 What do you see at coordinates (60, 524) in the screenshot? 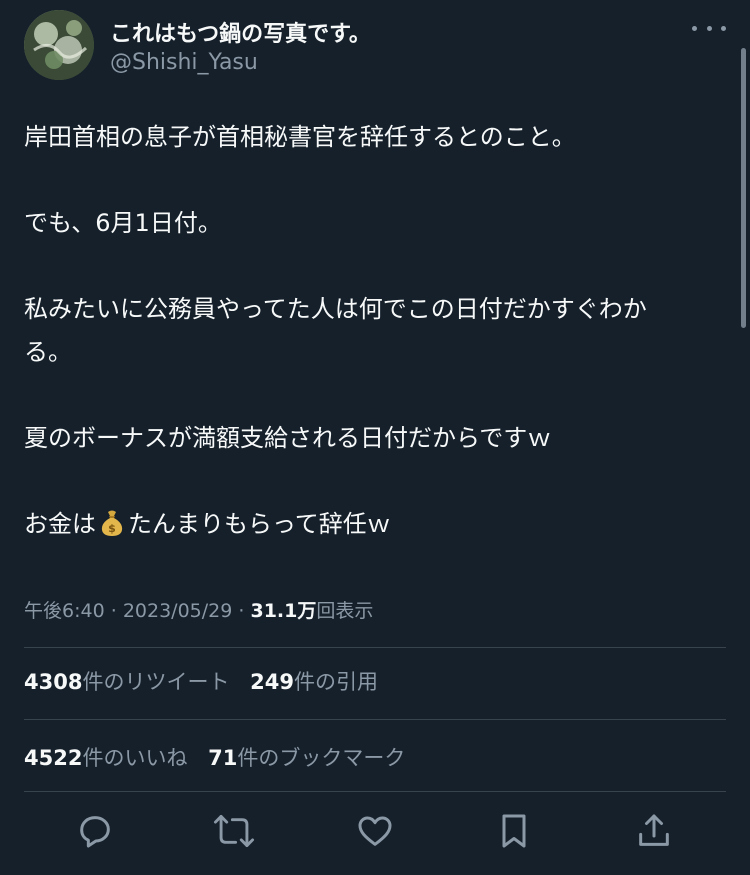
I see `tweet-text-segment: お金は` at bounding box center [60, 524].